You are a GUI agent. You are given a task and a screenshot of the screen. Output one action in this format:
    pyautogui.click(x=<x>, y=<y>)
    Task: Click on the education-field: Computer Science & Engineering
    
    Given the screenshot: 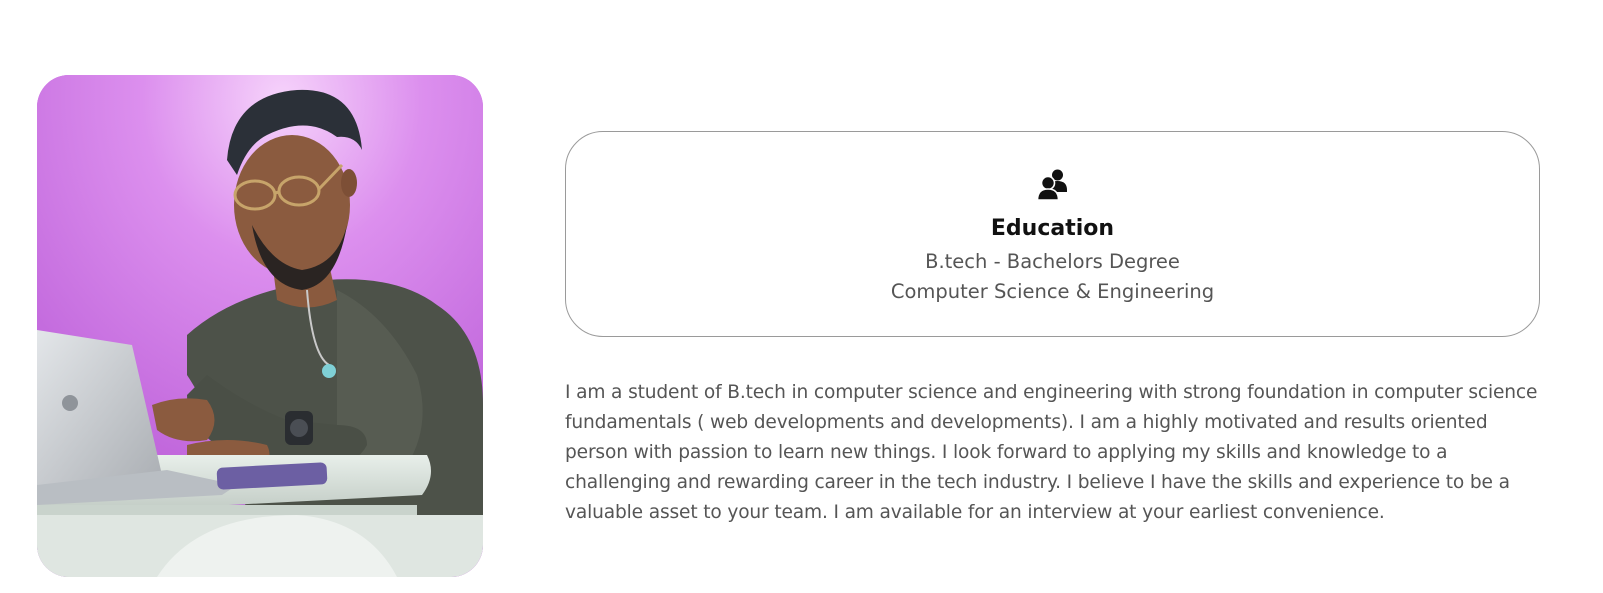 What is the action you would take?
    pyautogui.click(x=1052, y=291)
    